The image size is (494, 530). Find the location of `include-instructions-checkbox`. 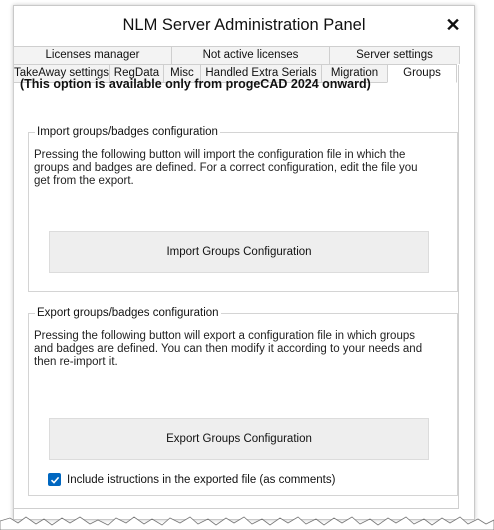

include-instructions-checkbox is located at coordinates (54, 479).